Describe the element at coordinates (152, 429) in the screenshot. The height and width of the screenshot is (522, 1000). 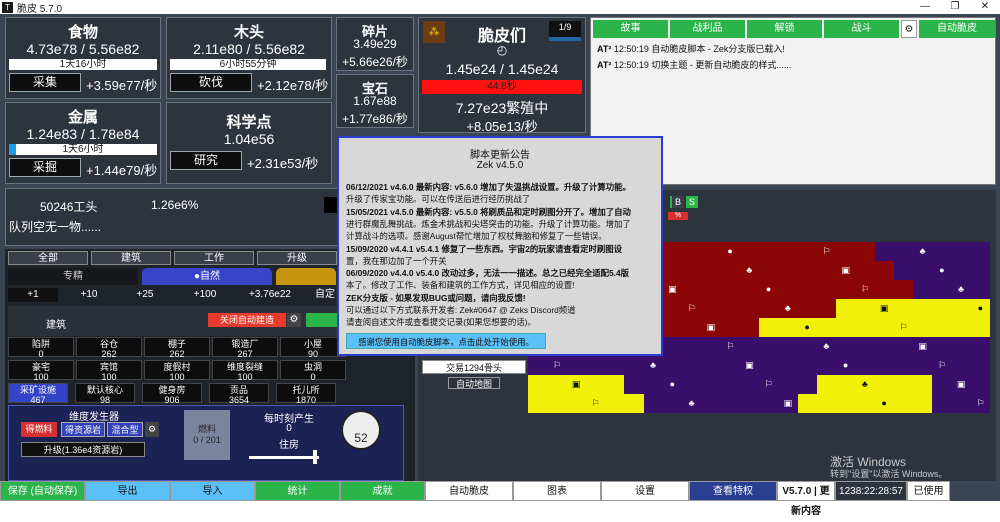
I see `generator-gear-icon: ⚙` at that location.